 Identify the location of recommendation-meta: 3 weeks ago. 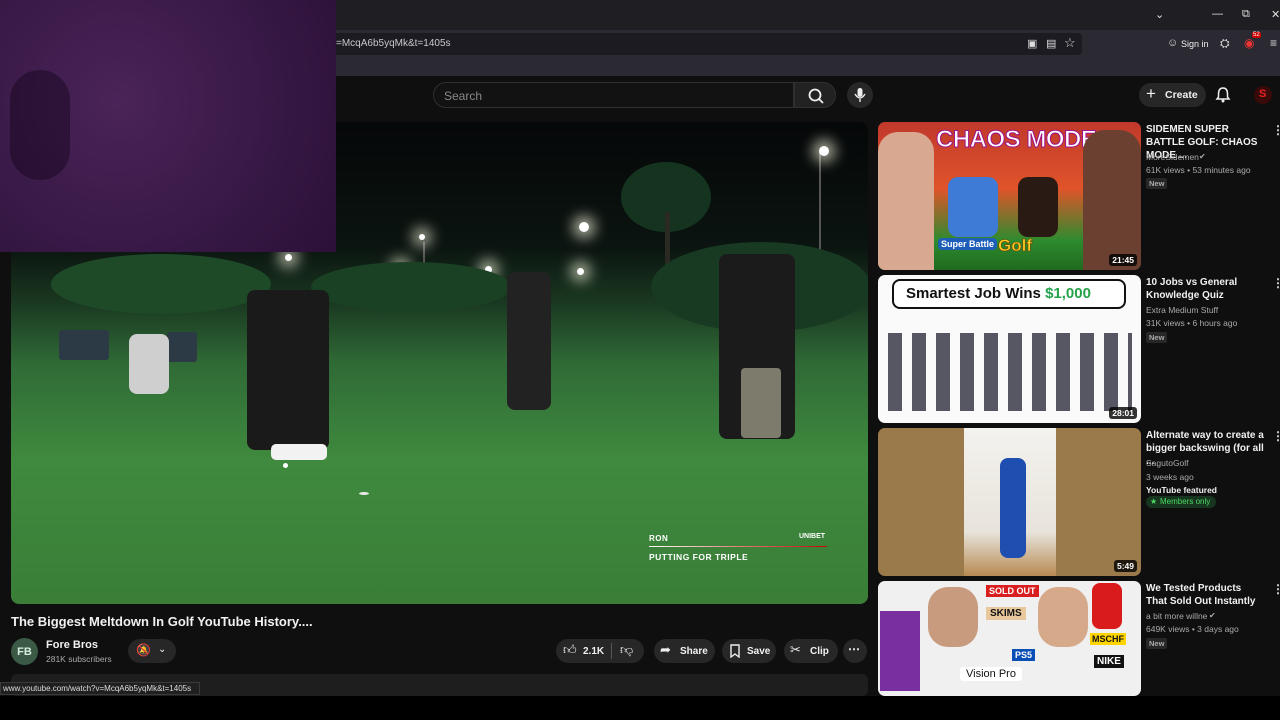
(1170, 477).